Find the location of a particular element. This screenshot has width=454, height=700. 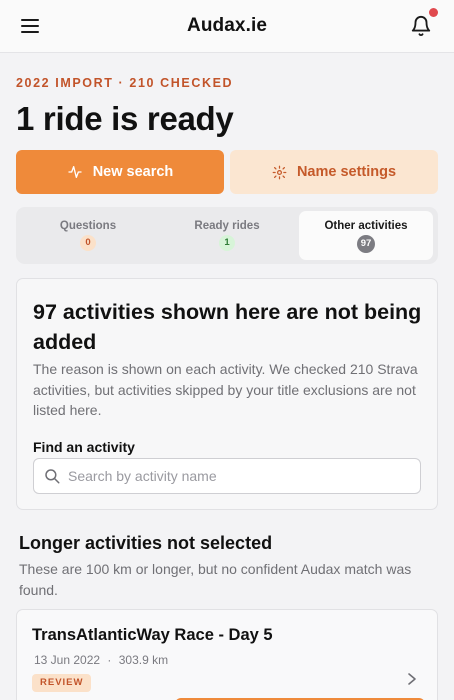

gear-icon is located at coordinates (279, 172).